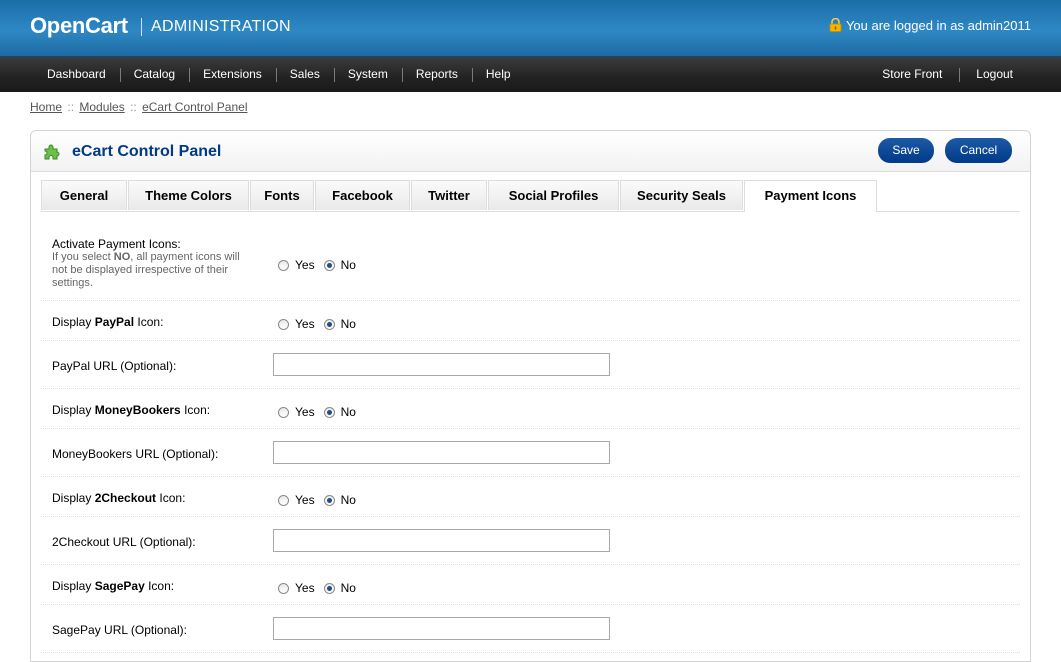 This screenshot has height=662, width=1061. What do you see at coordinates (441, 364) in the screenshot?
I see `paypal-url-input` at bounding box center [441, 364].